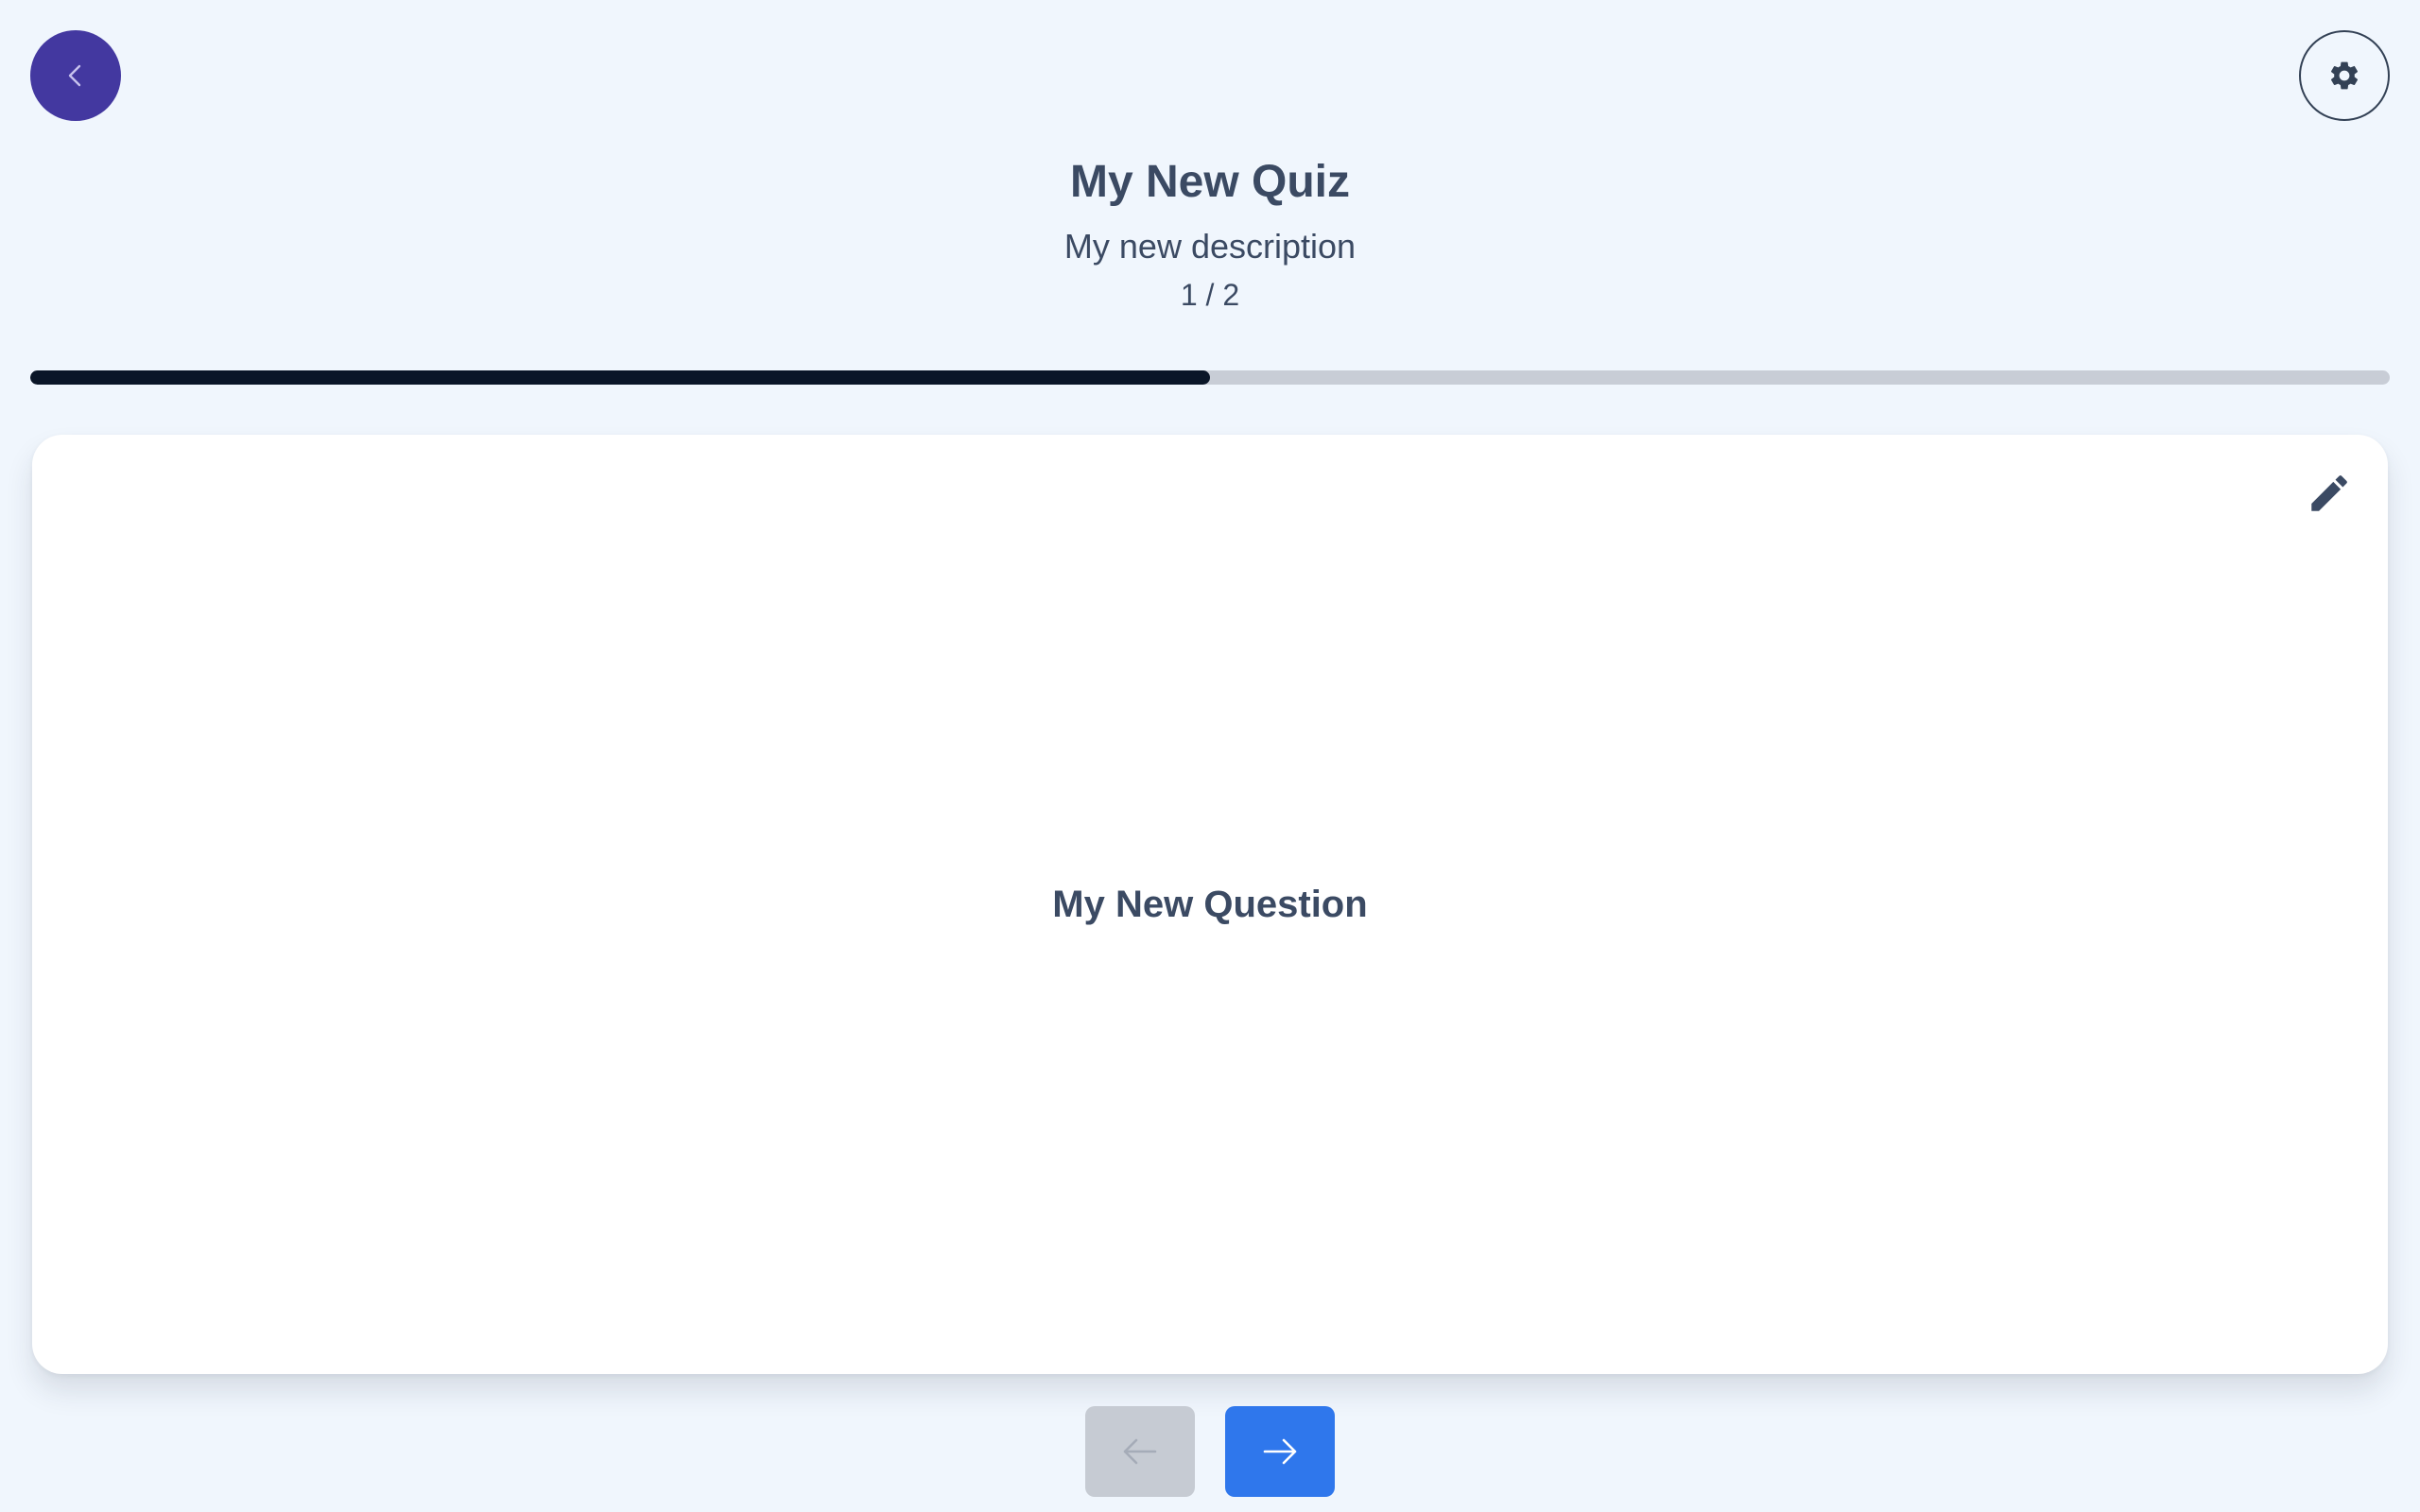  What do you see at coordinates (1210, 295) in the screenshot?
I see `question-counter: 1 / 2` at bounding box center [1210, 295].